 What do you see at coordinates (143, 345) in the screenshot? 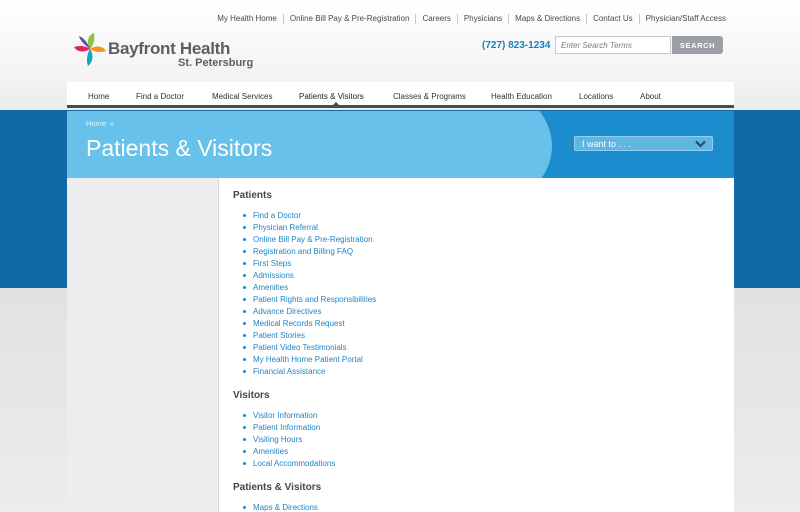
I see `sidebar` at bounding box center [143, 345].